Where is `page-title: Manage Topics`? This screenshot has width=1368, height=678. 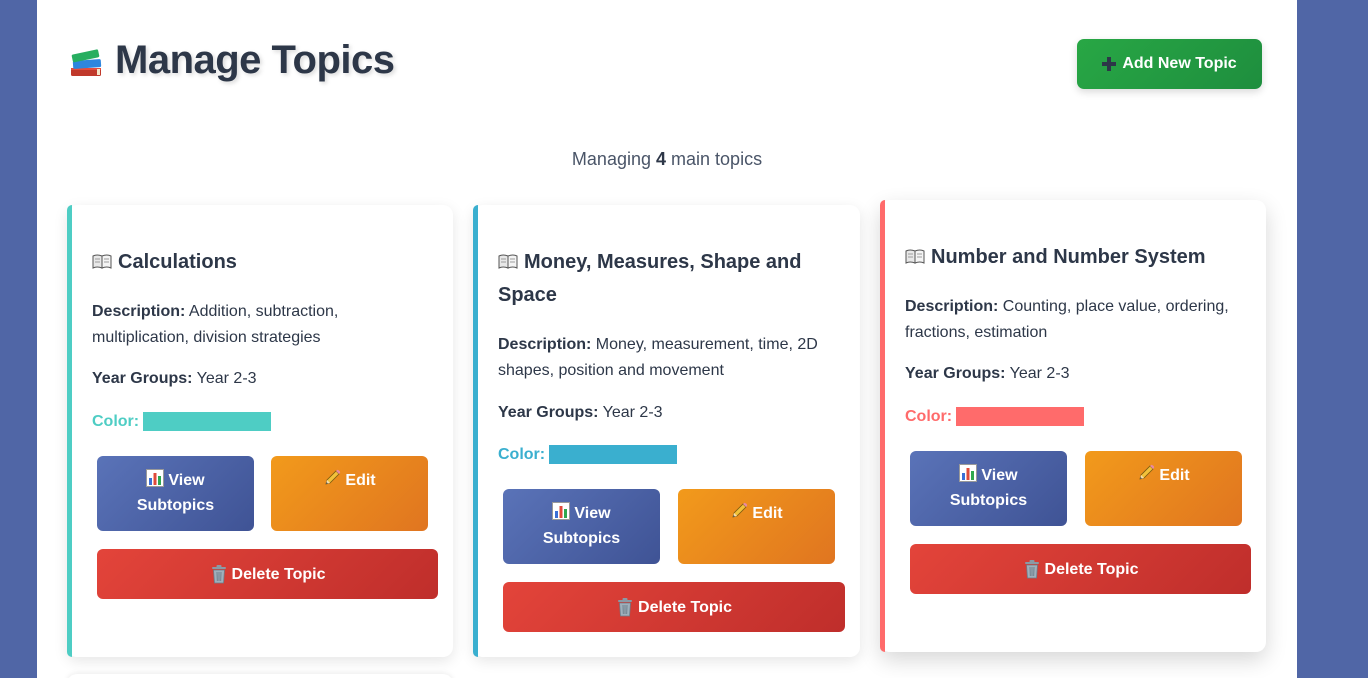 page-title: Manage Topics is located at coordinates (255, 60).